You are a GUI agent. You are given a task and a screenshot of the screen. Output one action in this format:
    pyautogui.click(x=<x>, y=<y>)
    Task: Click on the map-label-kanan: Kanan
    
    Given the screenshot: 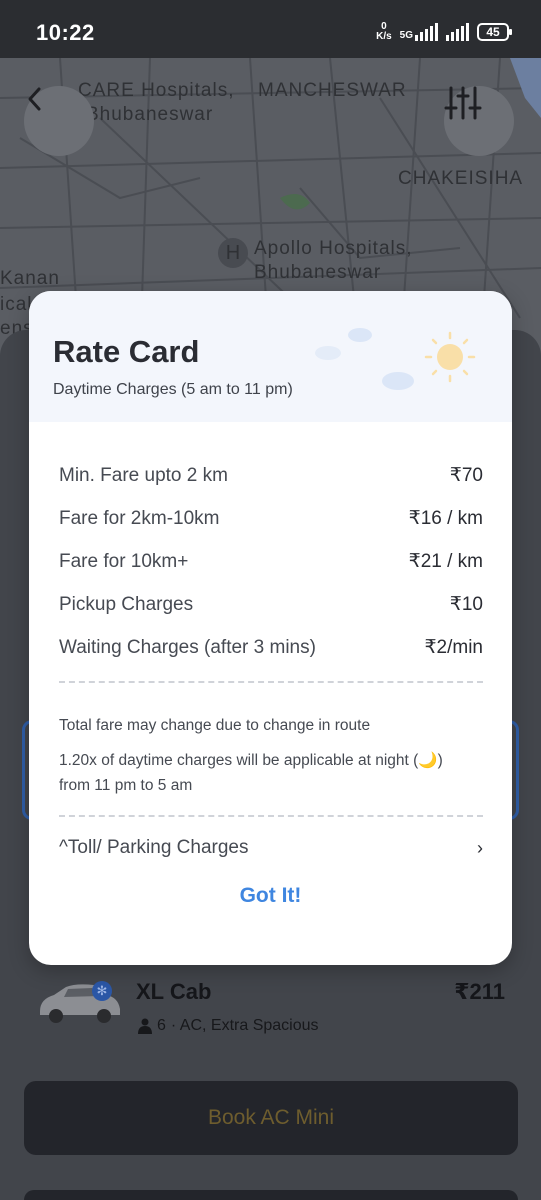 What is the action you would take?
    pyautogui.click(x=30, y=278)
    